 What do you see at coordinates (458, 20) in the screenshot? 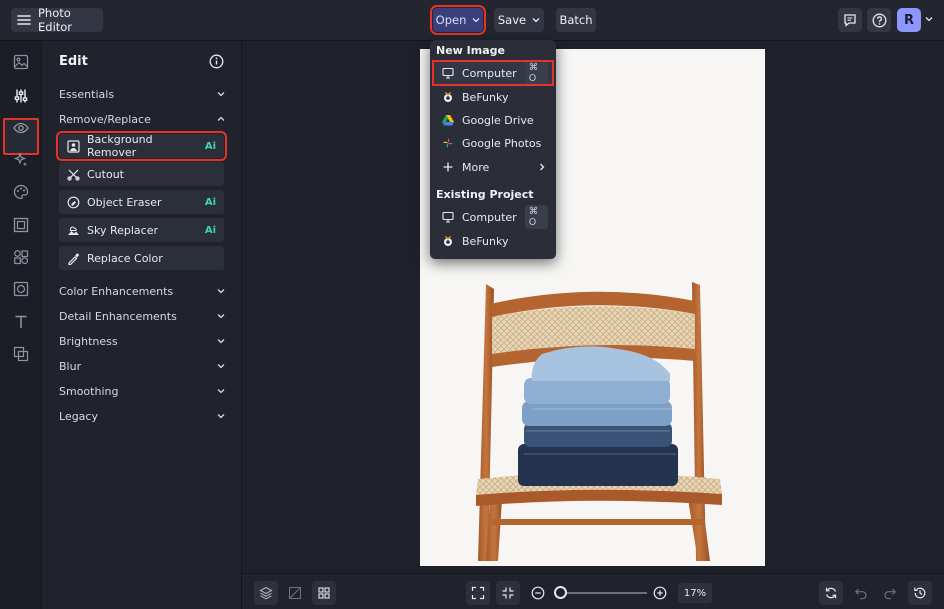
I see `open-button: Open` at bounding box center [458, 20].